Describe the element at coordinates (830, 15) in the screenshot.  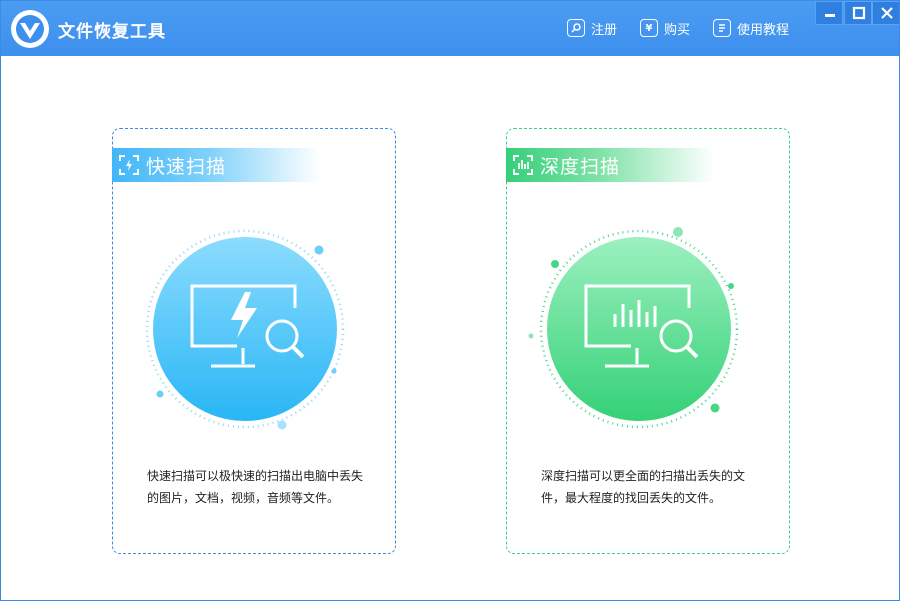
I see `minimize-icon` at that location.